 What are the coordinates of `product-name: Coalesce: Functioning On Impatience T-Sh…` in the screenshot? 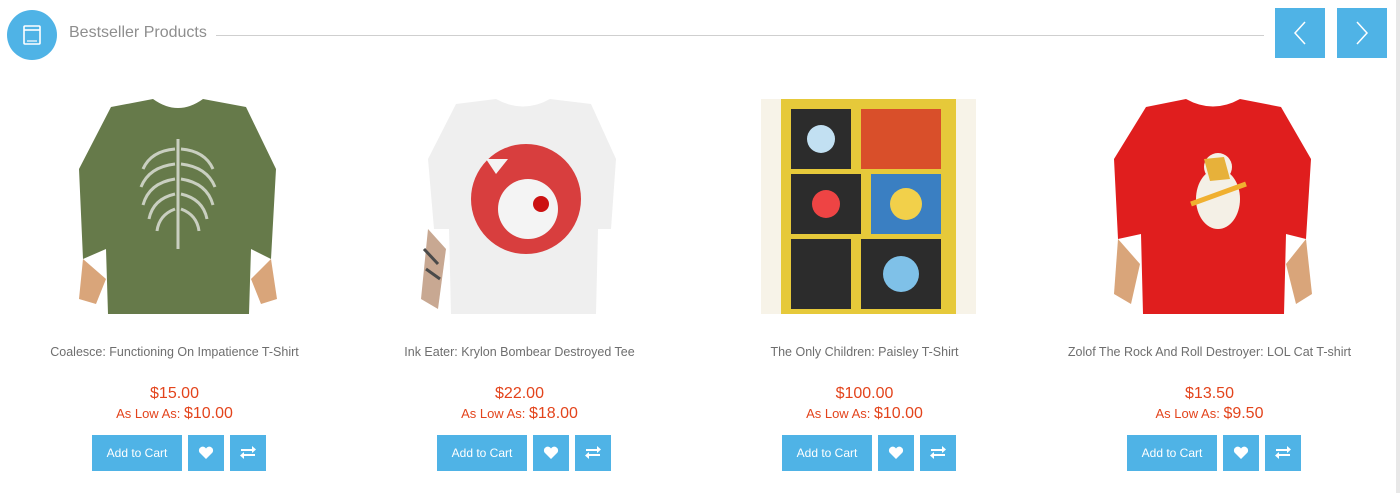 It's located at (174, 352).